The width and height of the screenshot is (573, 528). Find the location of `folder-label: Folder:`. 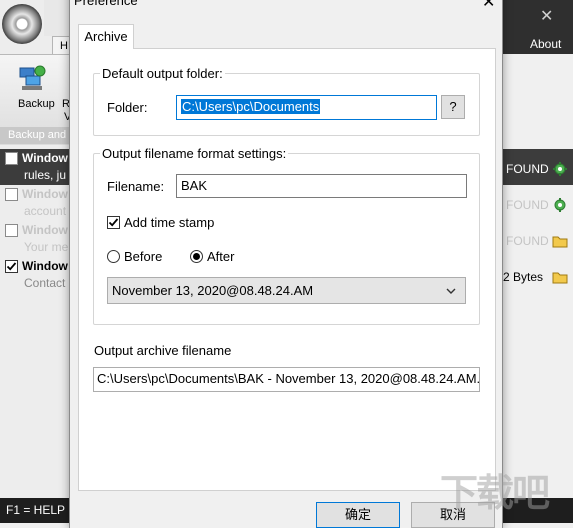

folder-label: Folder: is located at coordinates (127, 107).